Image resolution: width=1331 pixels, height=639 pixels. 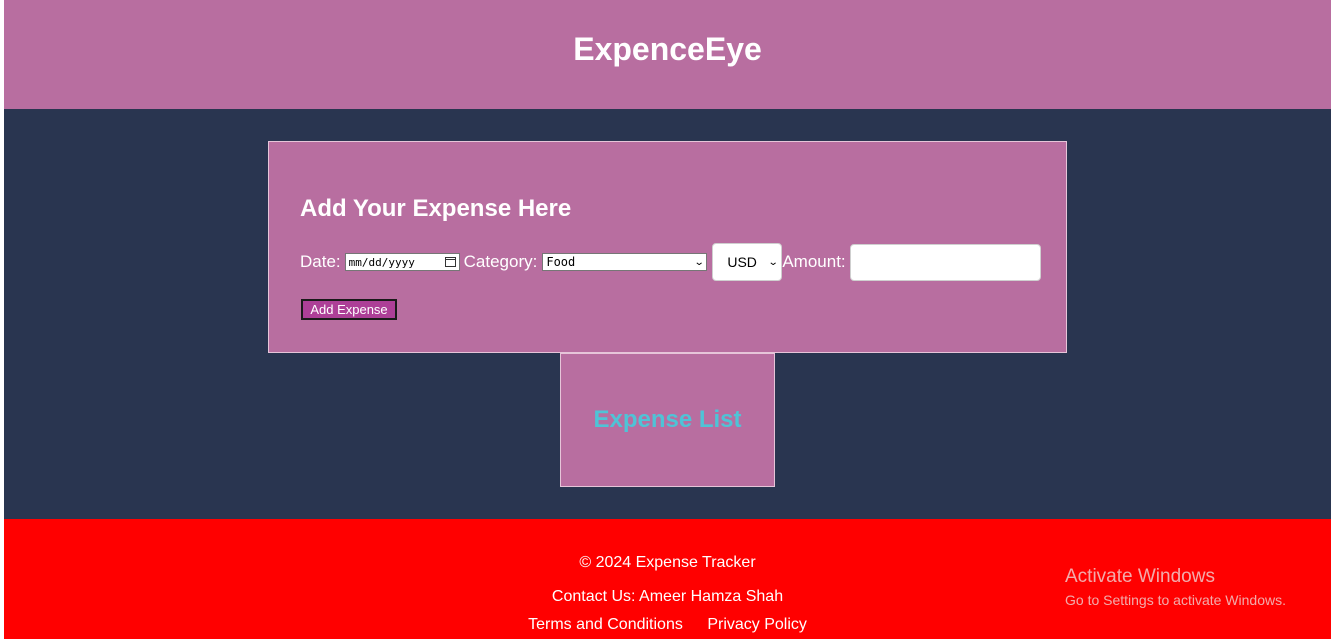 I want to click on category-select: Food ⌄, so click(x=625, y=262).